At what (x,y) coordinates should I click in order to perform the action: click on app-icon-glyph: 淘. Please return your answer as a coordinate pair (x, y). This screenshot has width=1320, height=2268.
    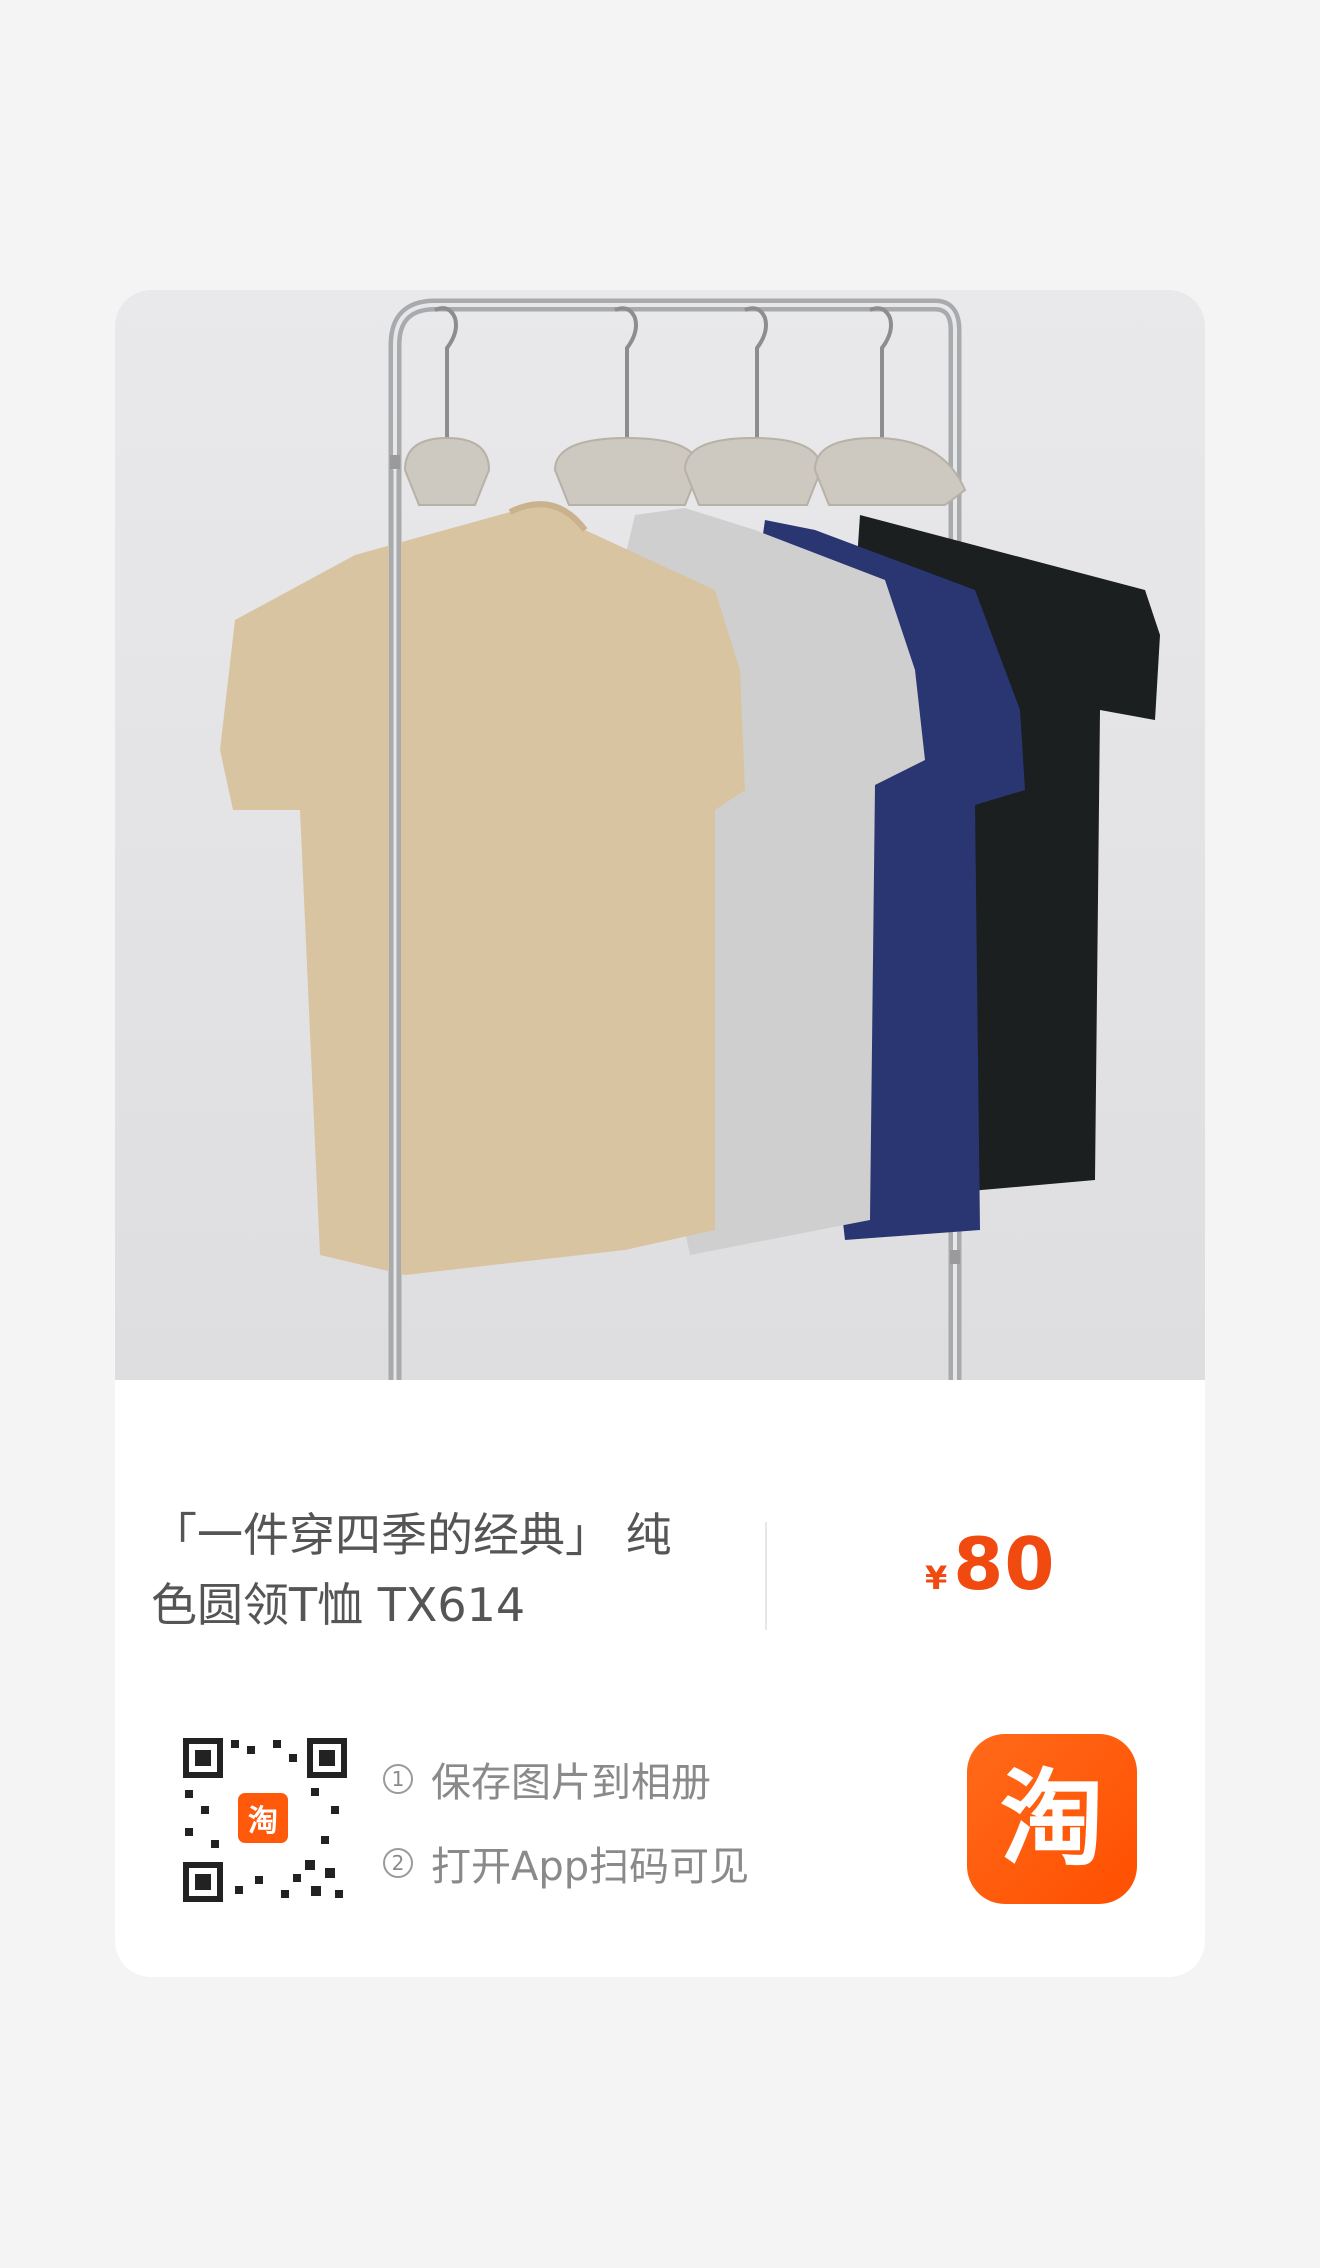
    Looking at the image, I should click on (1051, 1819).